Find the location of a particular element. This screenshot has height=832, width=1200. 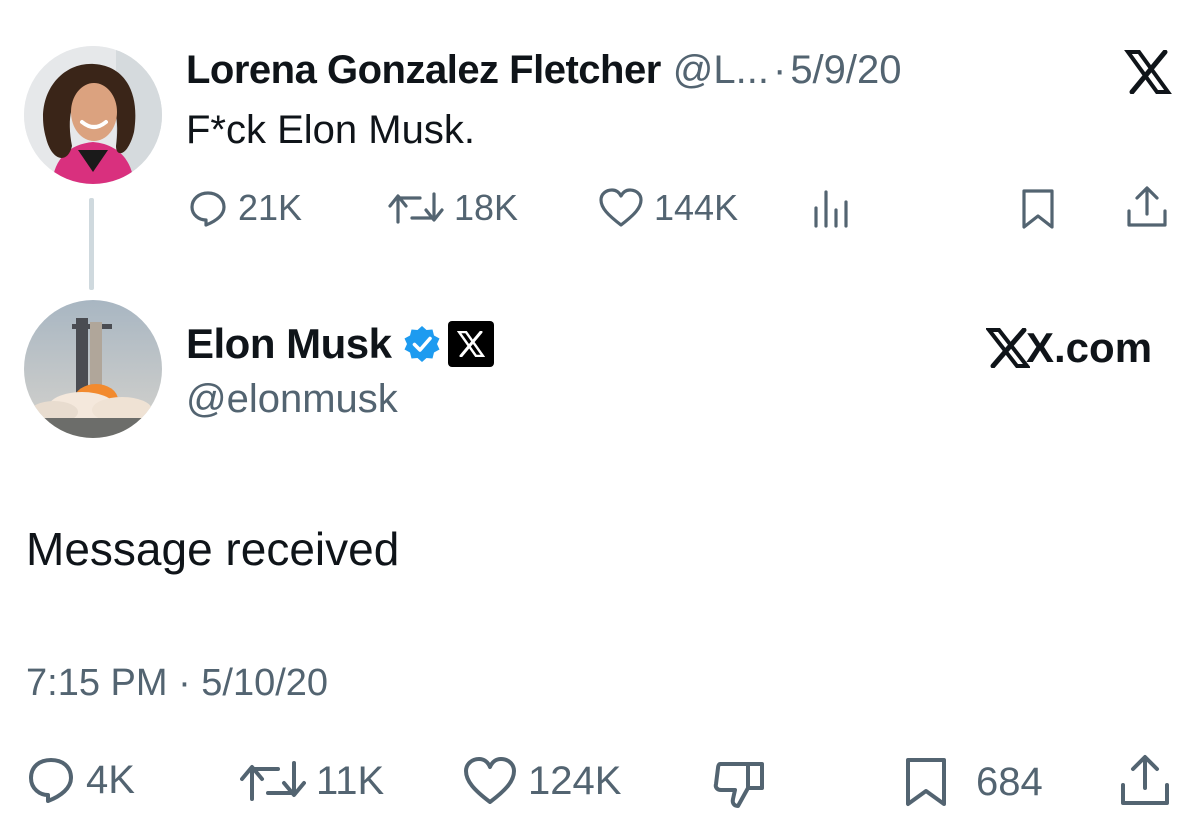

site-label: X.com is located at coordinates (1089, 347).